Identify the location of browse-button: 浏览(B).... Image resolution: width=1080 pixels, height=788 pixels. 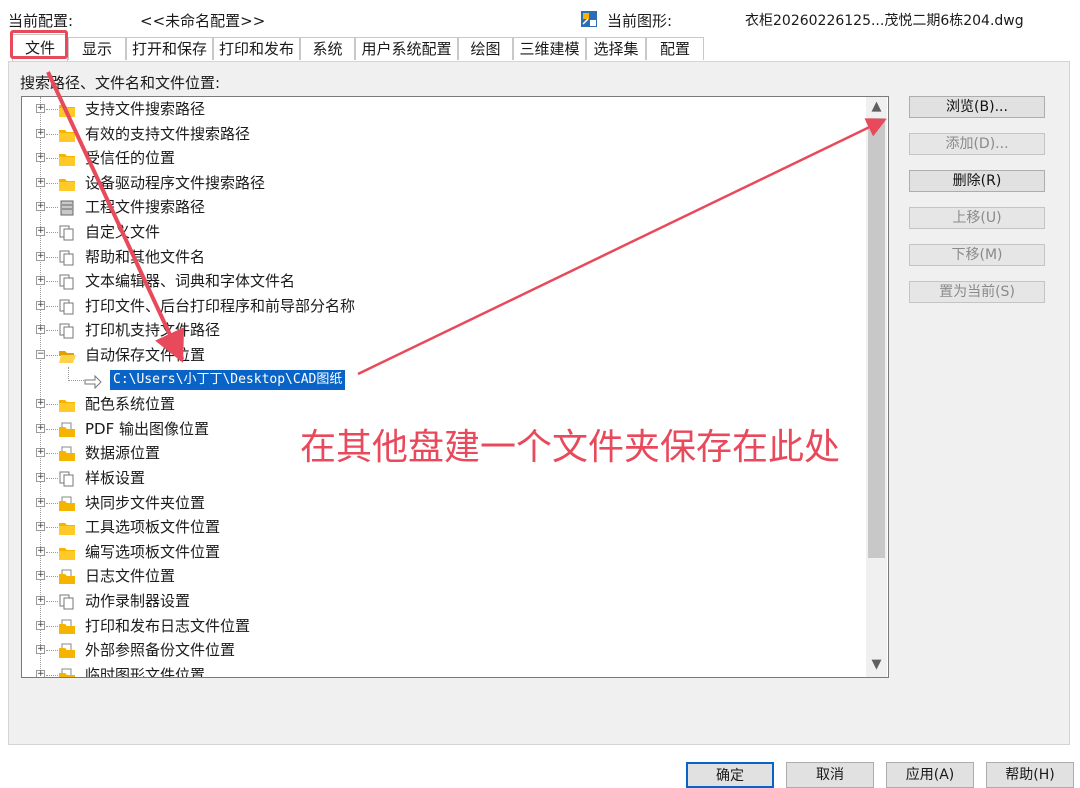
(977, 107).